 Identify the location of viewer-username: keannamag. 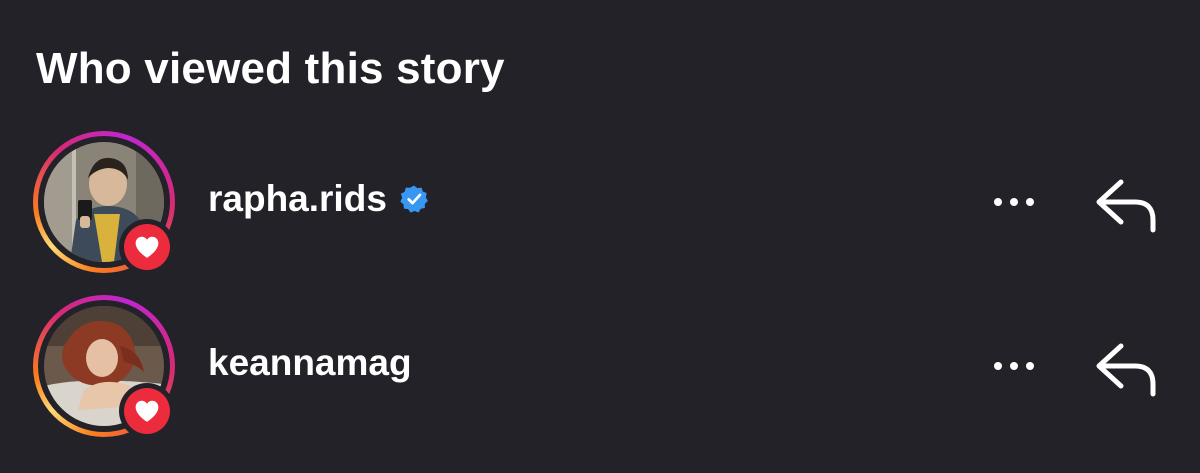
(310, 363).